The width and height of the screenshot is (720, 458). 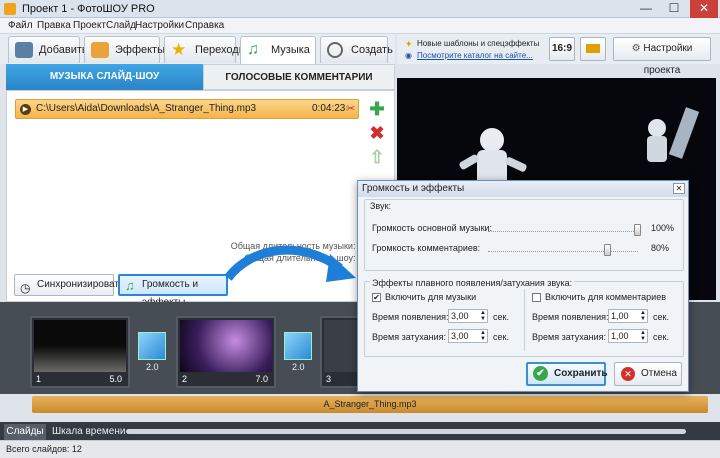 I want to click on horizontal-scrollbar, so click(x=406, y=431).